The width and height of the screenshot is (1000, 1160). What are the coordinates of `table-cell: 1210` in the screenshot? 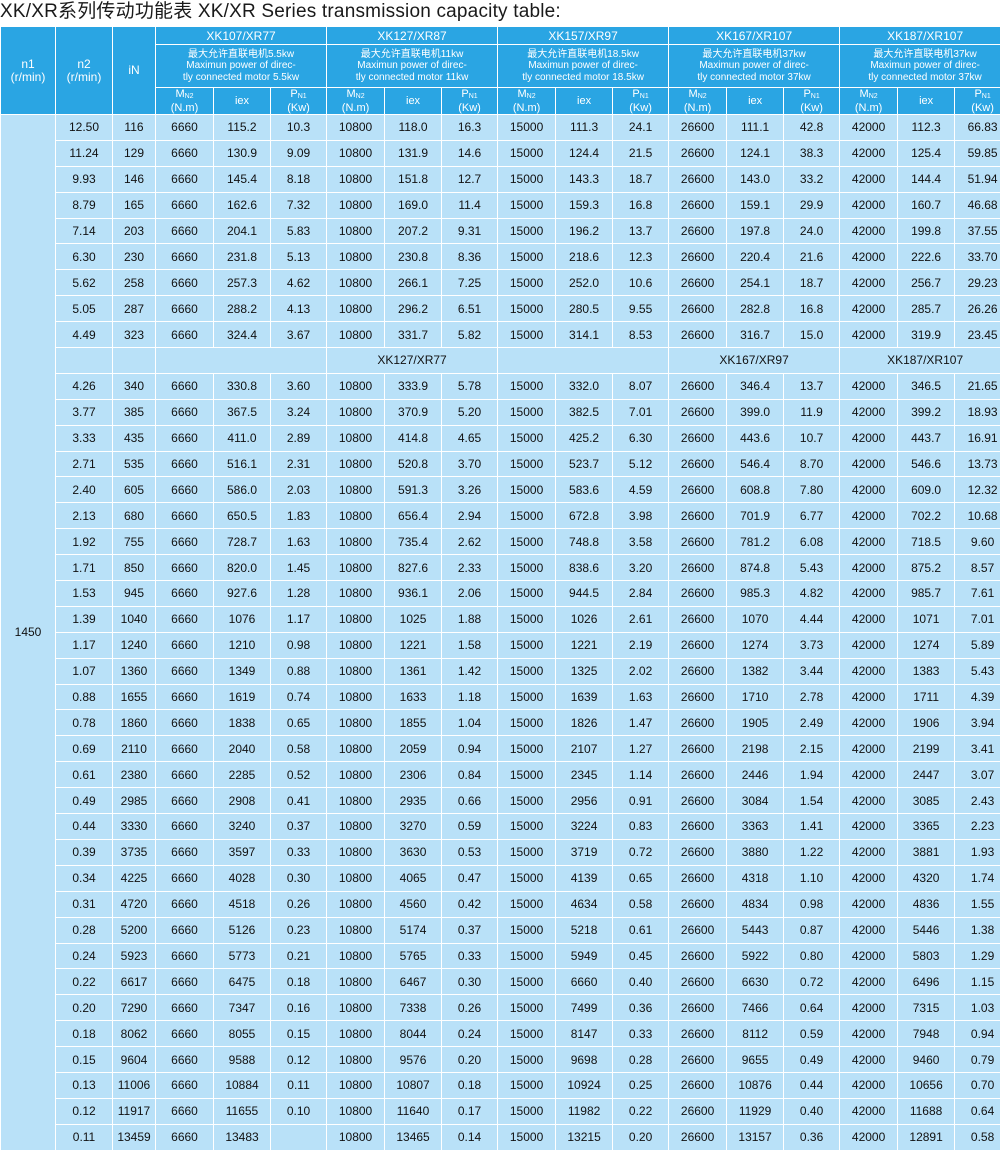 It's located at (242, 645).